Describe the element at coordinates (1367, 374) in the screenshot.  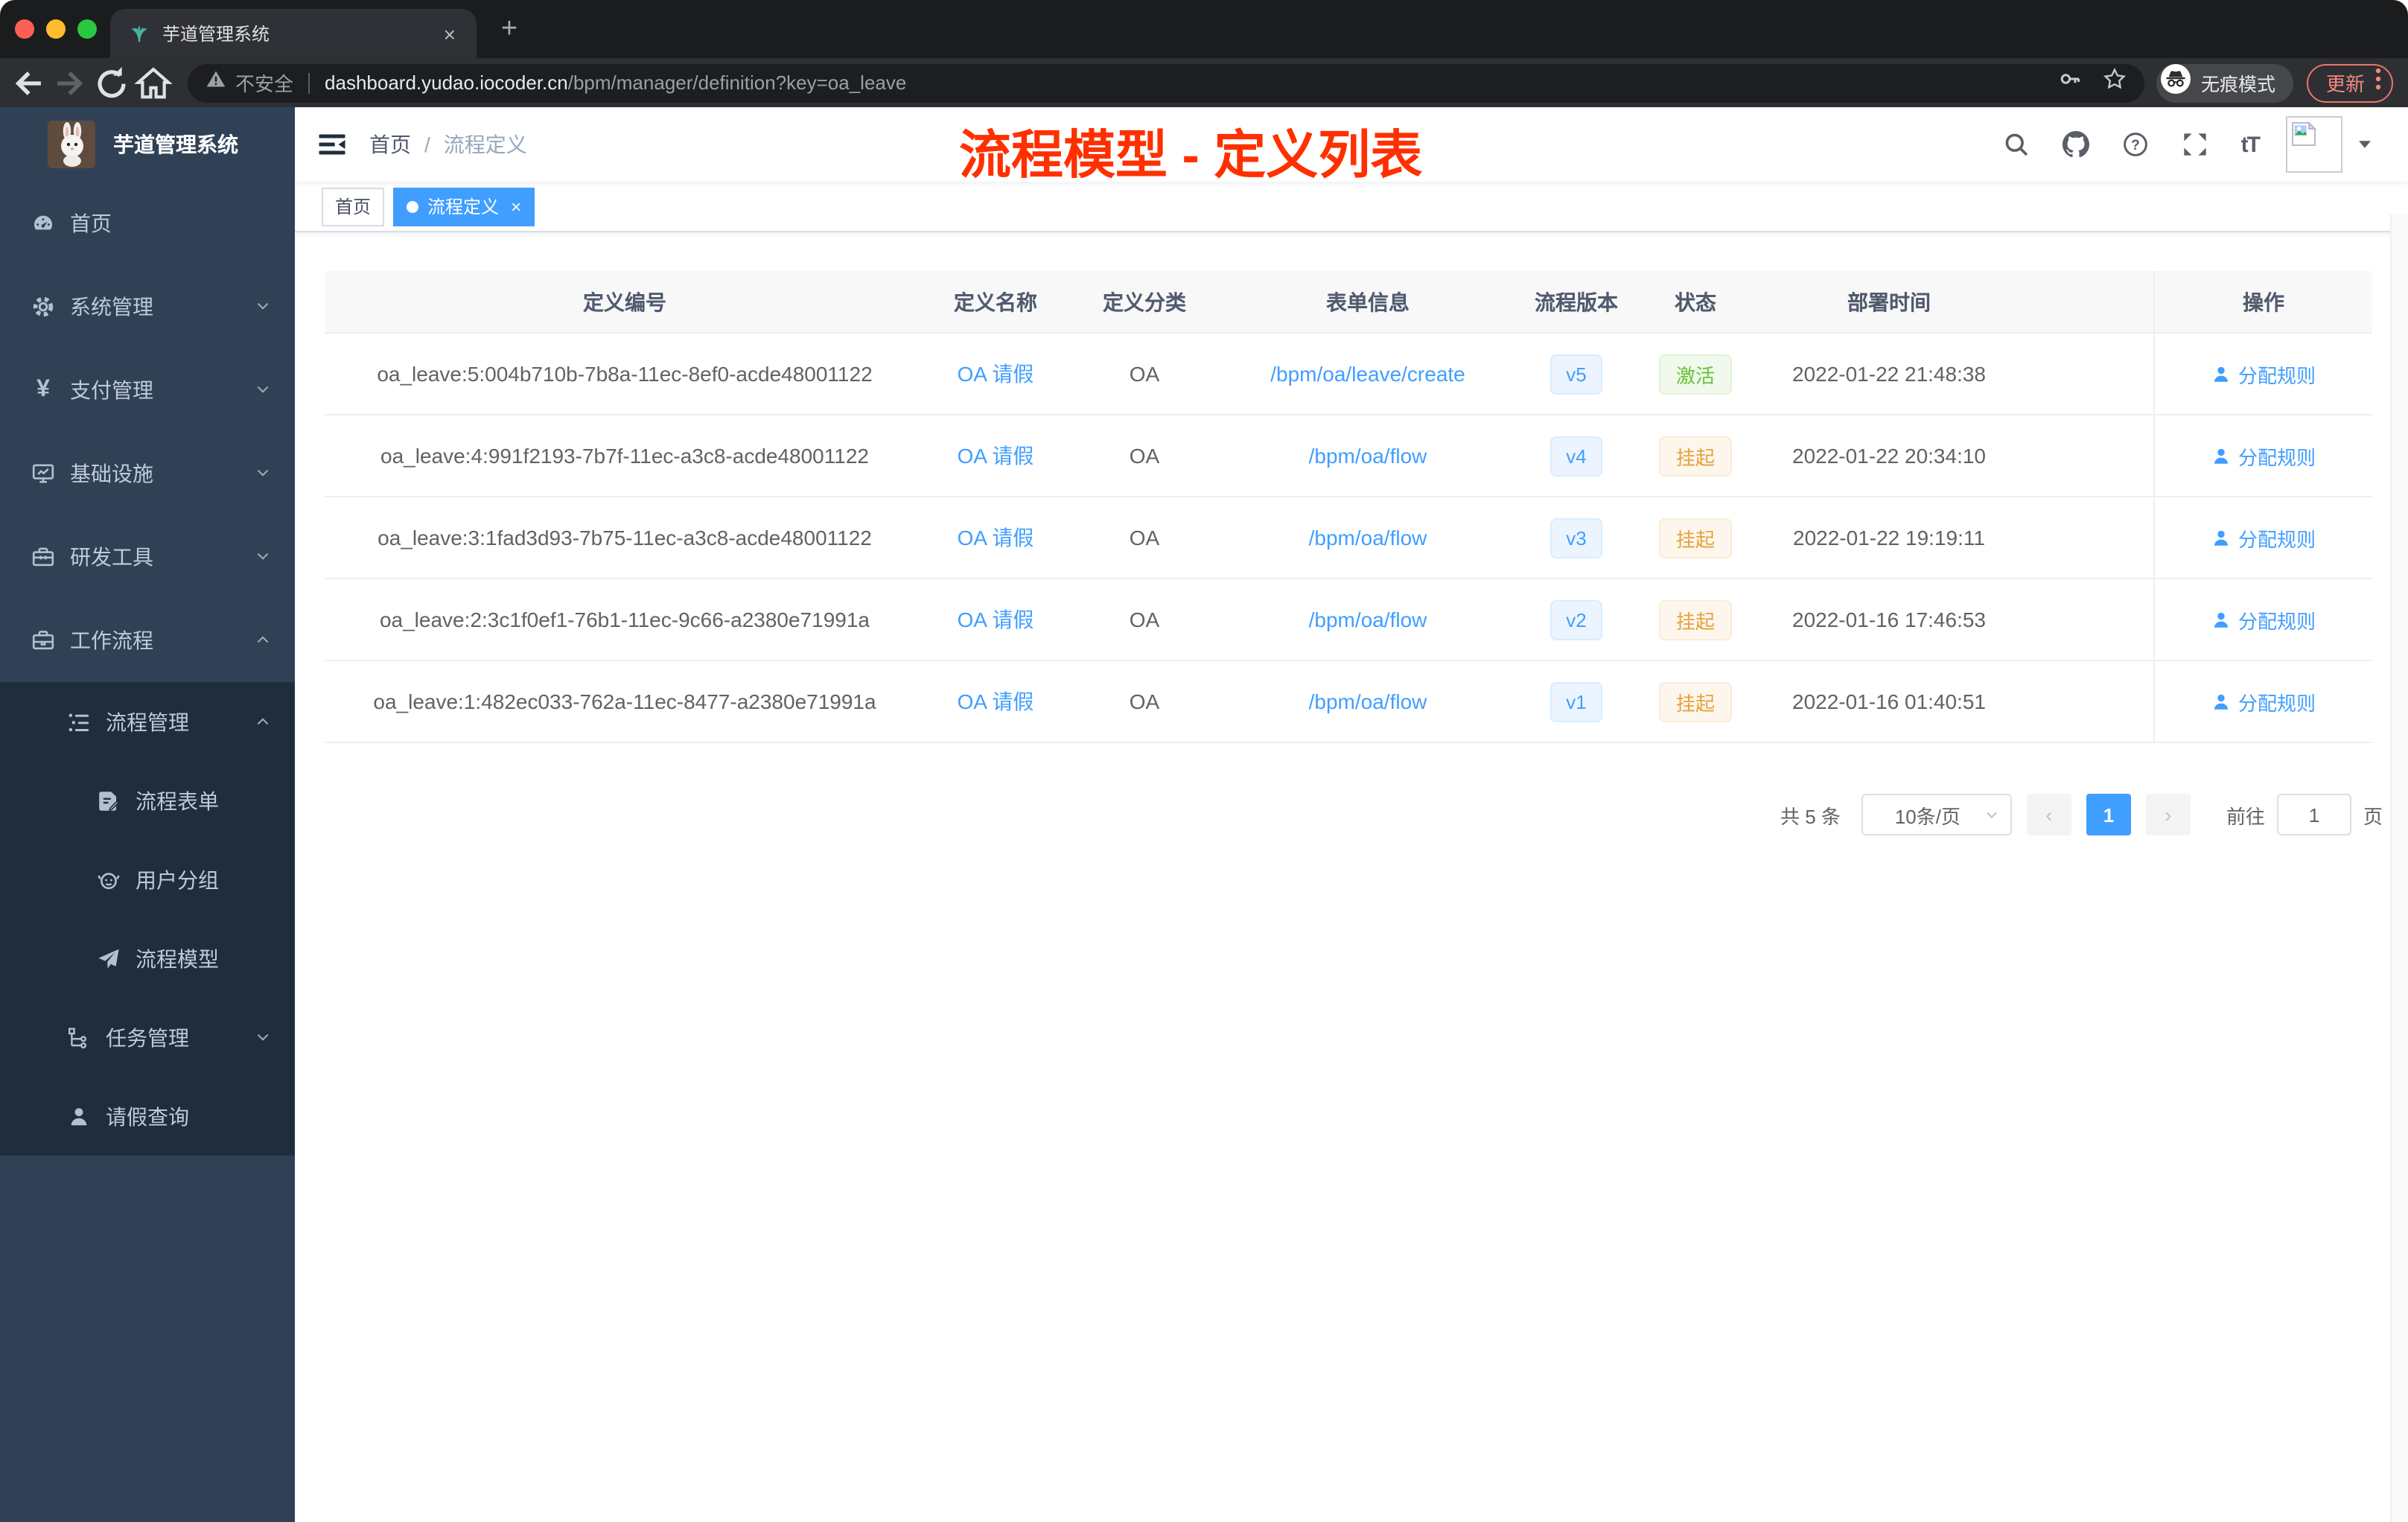
I see `form-info-link: /bpm/oa/leave/create` at that location.